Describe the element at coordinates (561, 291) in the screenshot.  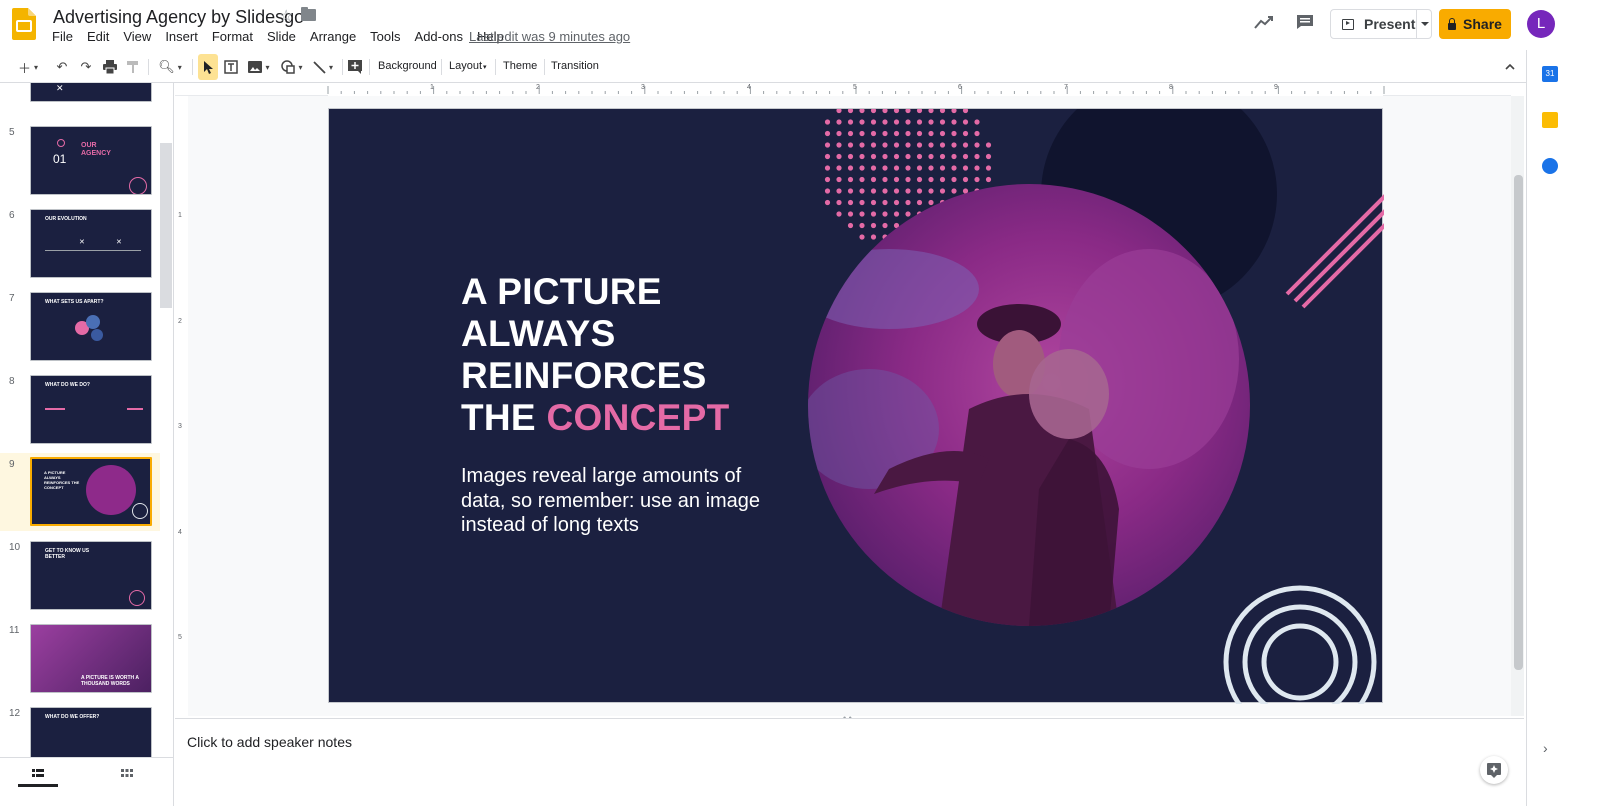
I see `title-line: A PICTURE` at that location.